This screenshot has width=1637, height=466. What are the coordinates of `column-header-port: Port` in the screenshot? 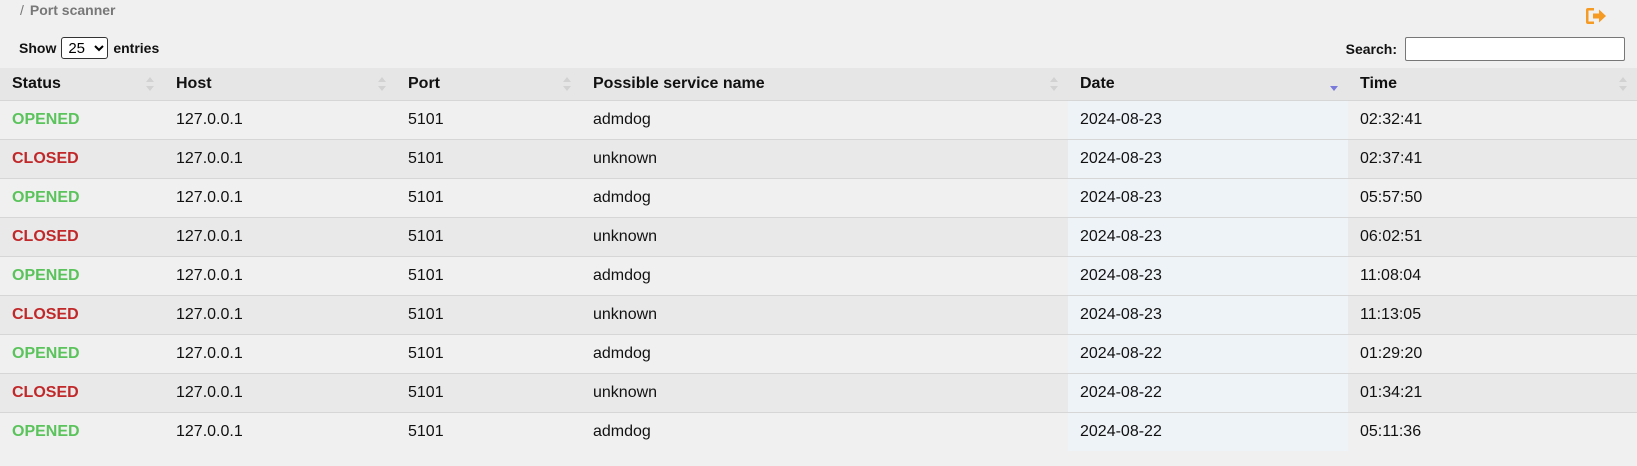 It's located at (488, 84).